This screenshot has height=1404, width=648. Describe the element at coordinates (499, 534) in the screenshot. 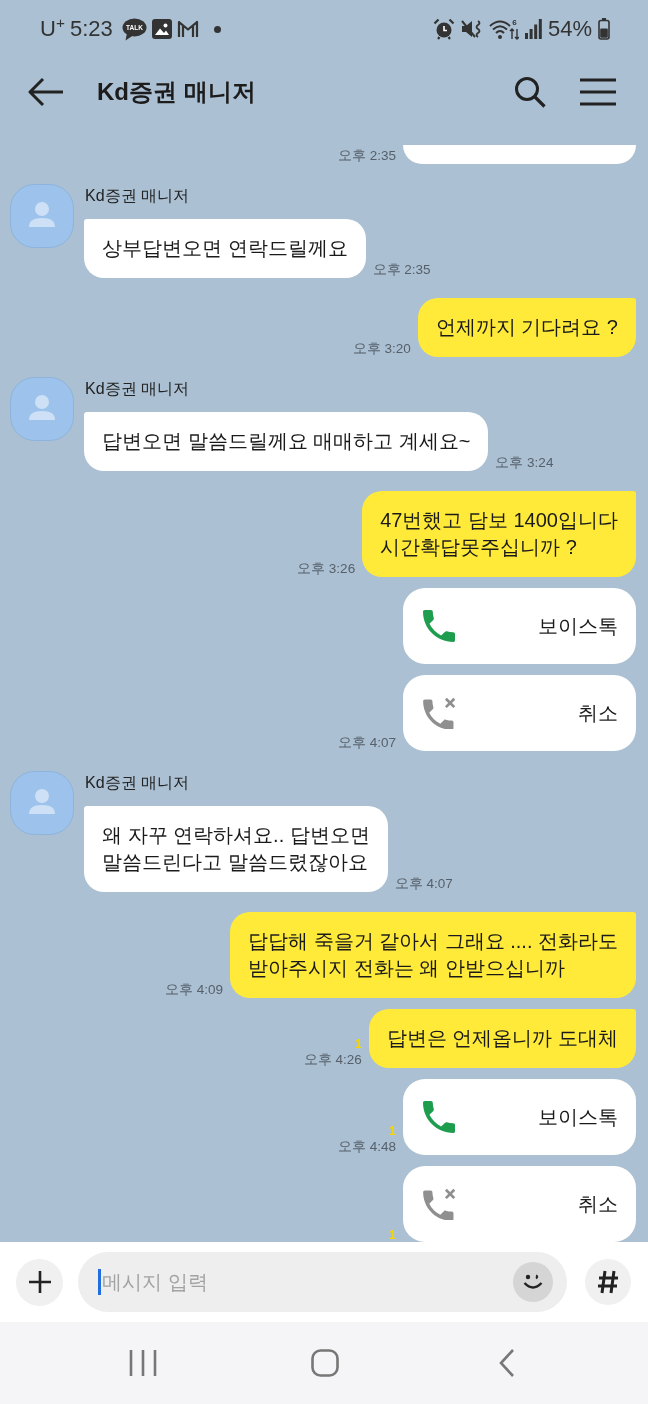

I see `message-bubble: 47번했고 담보 1400입니다 시간확답못주십니까 ?` at that location.